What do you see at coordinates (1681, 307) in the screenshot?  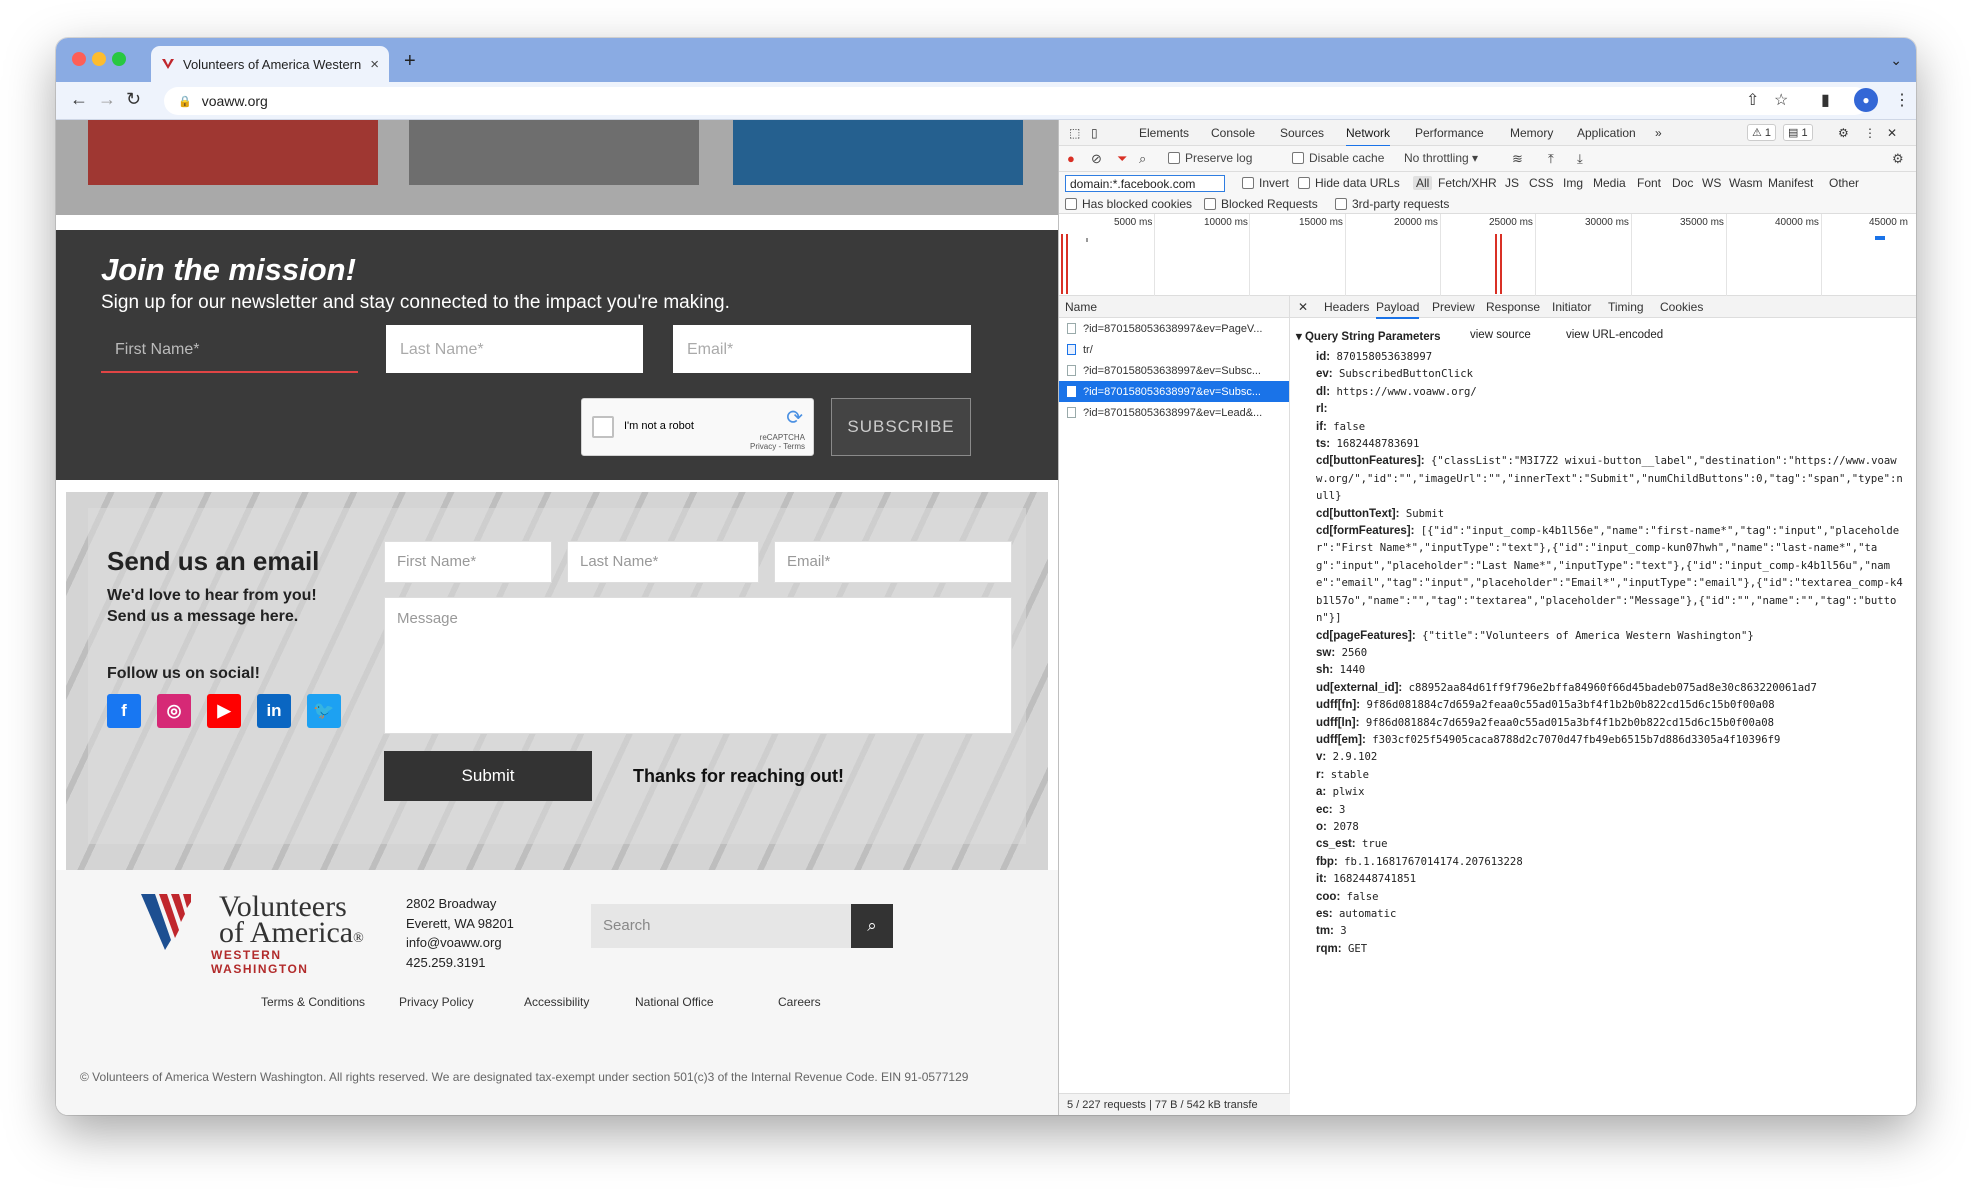 I see `tab-cookies: Cookies` at bounding box center [1681, 307].